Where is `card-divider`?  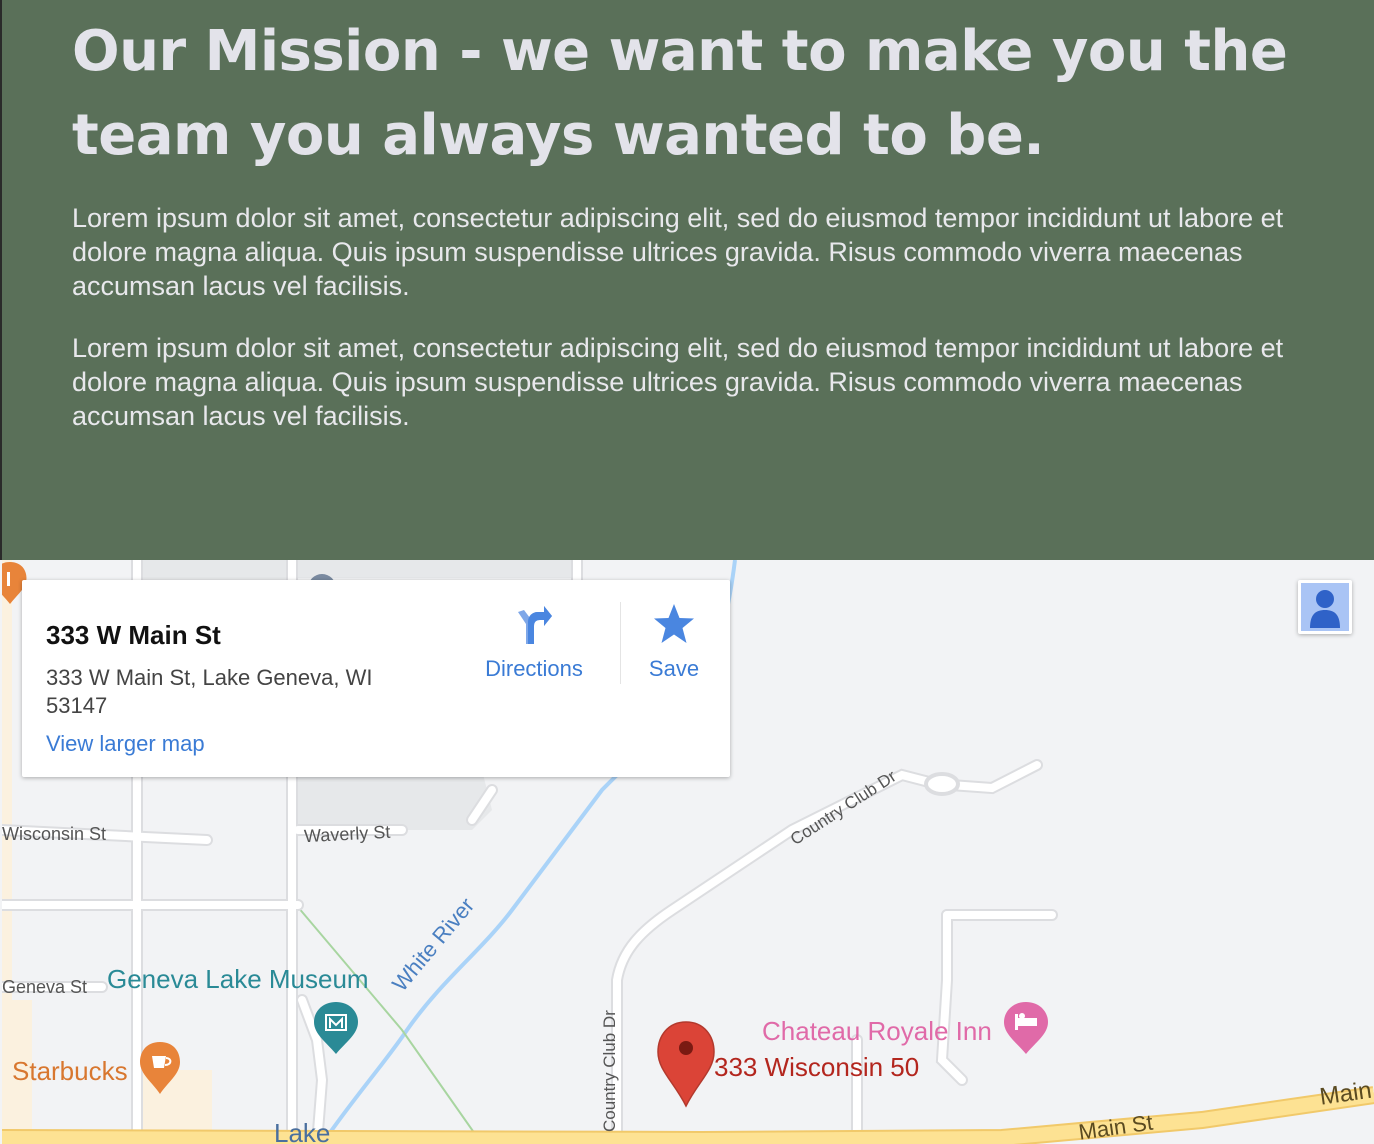
card-divider is located at coordinates (620, 643).